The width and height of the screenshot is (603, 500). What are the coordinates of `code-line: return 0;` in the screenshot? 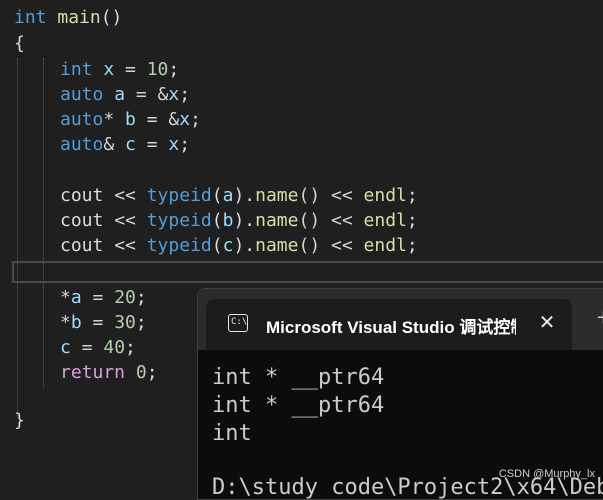 It's located at (109, 372).